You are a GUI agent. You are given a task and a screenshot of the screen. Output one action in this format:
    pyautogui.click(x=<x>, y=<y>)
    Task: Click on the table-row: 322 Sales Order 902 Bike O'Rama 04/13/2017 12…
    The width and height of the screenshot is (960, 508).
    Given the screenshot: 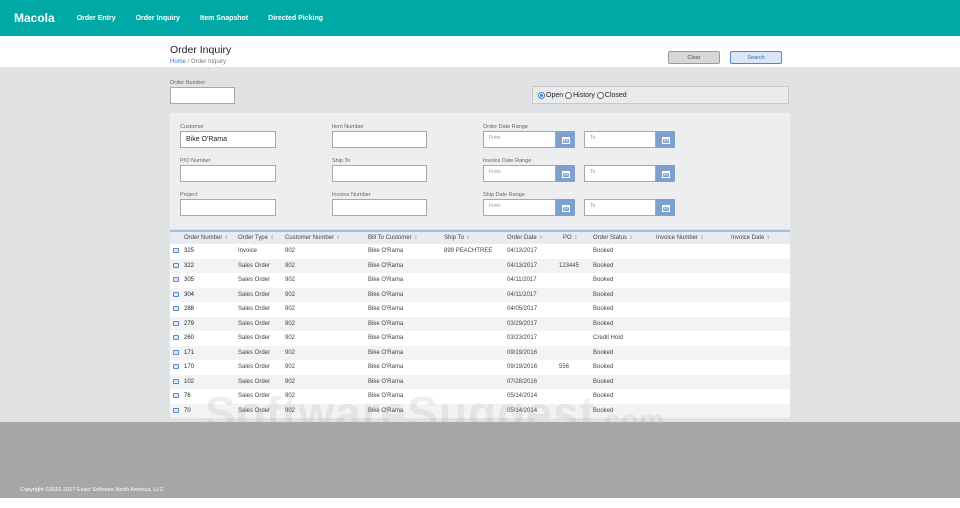 What is the action you would take?
    pyautogui.click(x=480, y=265)
    